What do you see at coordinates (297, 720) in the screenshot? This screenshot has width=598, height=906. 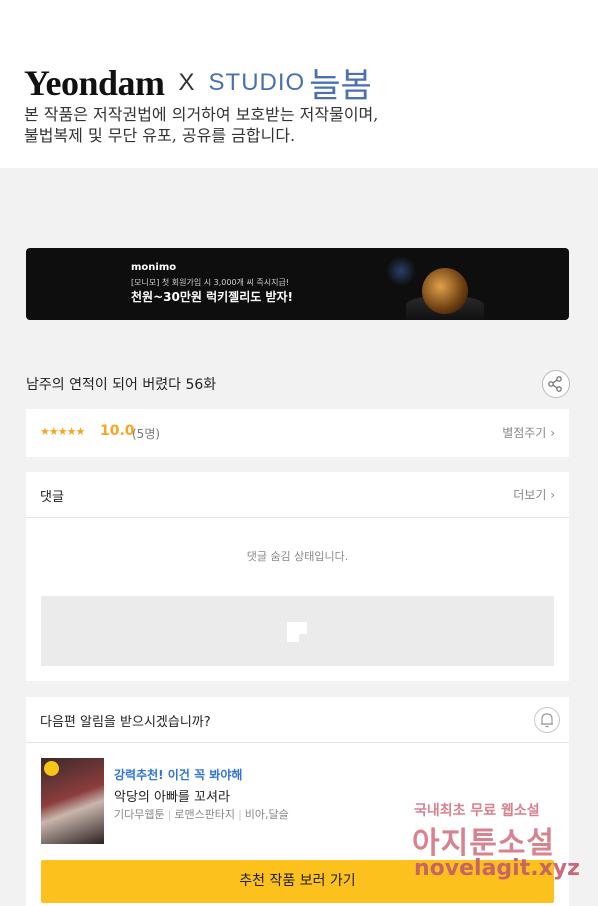 I see `notify-header: 다음편 알림을 받으시겠습니까?` at bounding box center [297, 720].